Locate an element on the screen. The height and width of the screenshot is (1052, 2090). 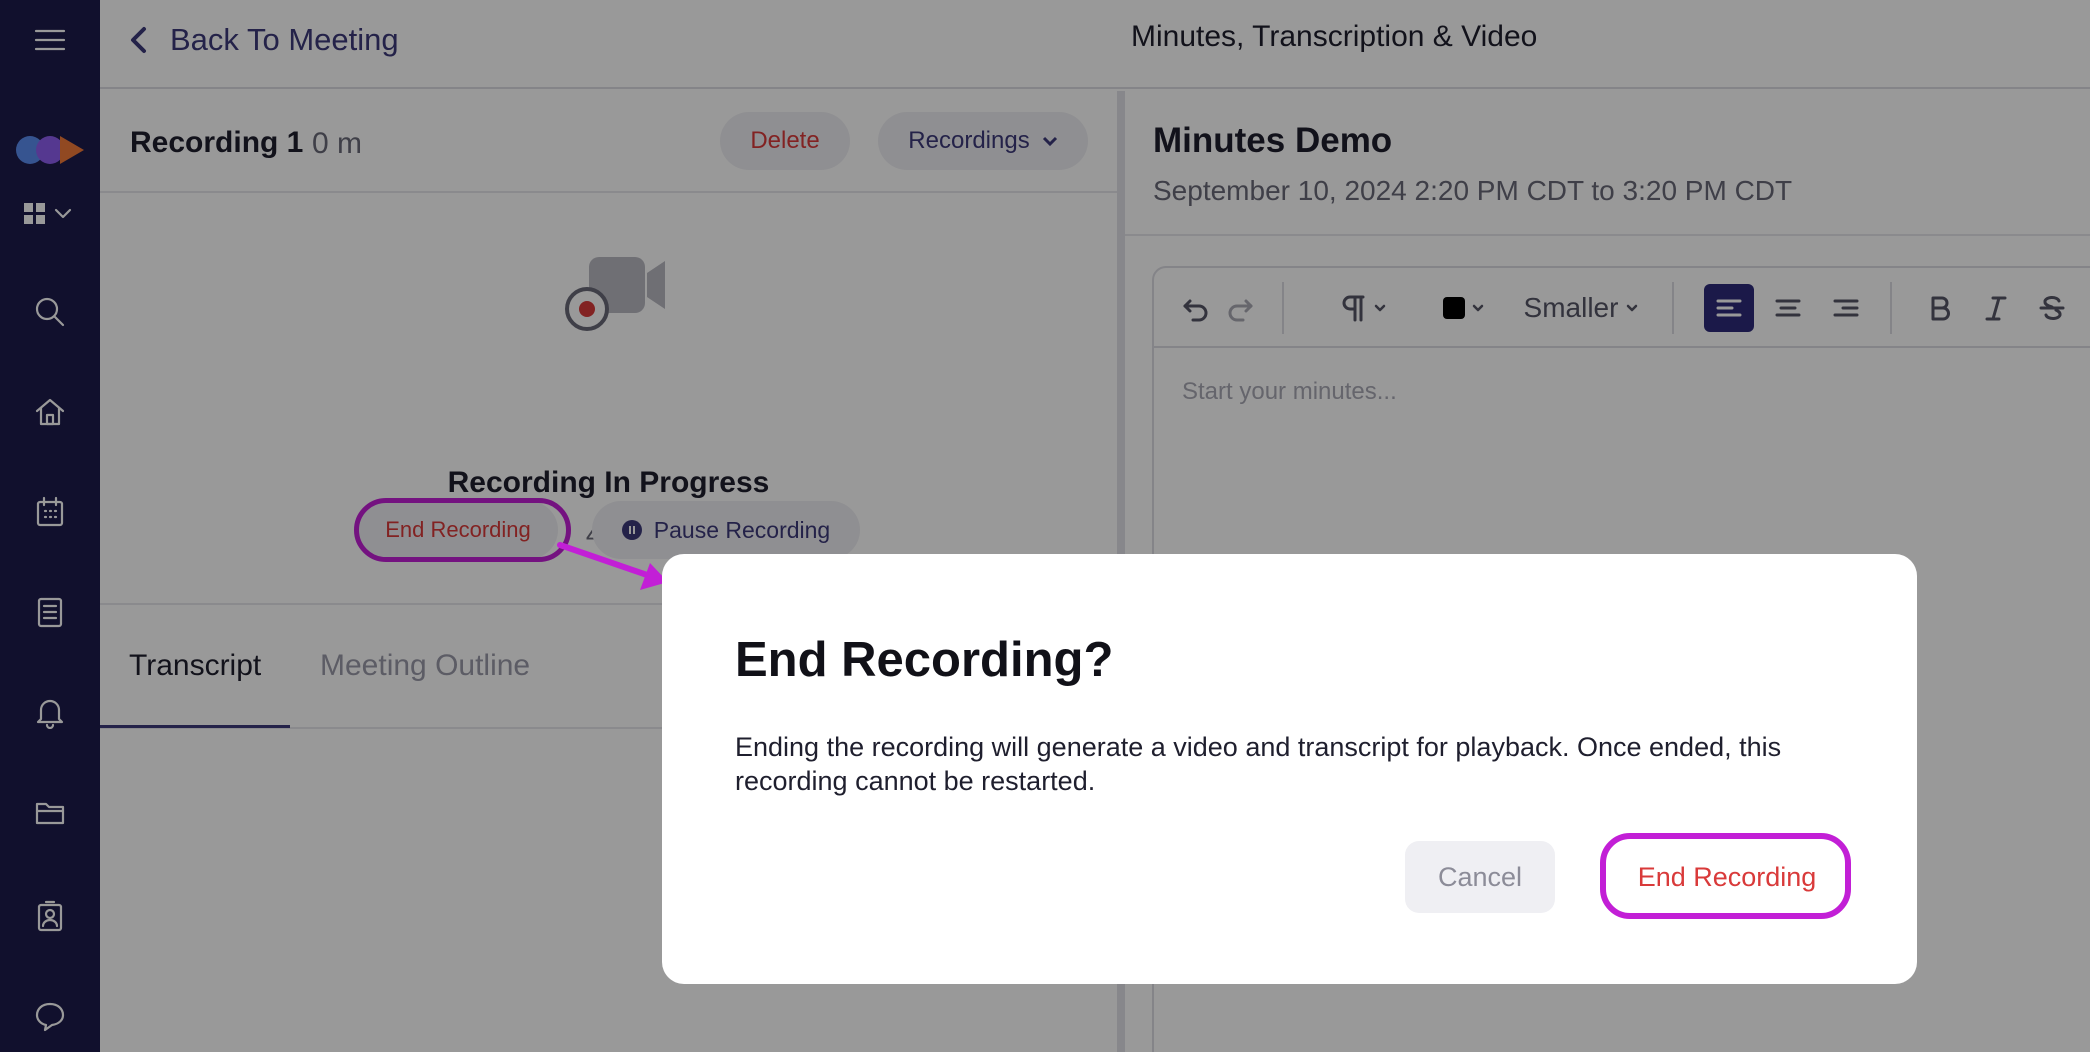
highlight-ring is located at coordinates (1725, 876).